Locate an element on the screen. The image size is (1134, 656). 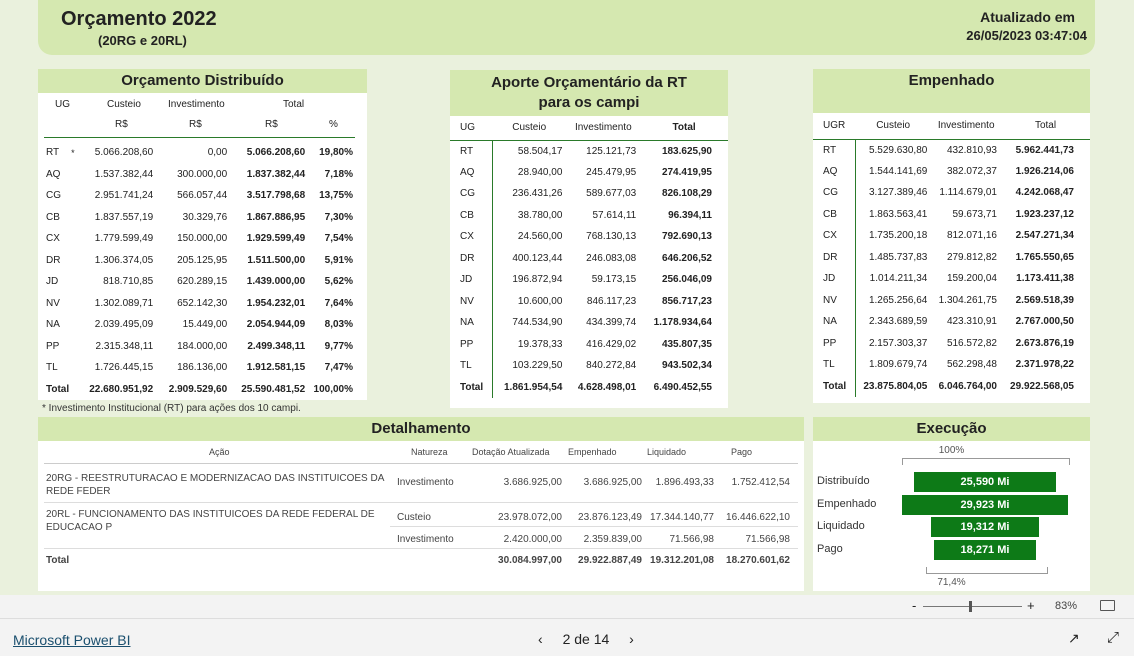
zoom-out-button: - is located at coordinates (914, 605).